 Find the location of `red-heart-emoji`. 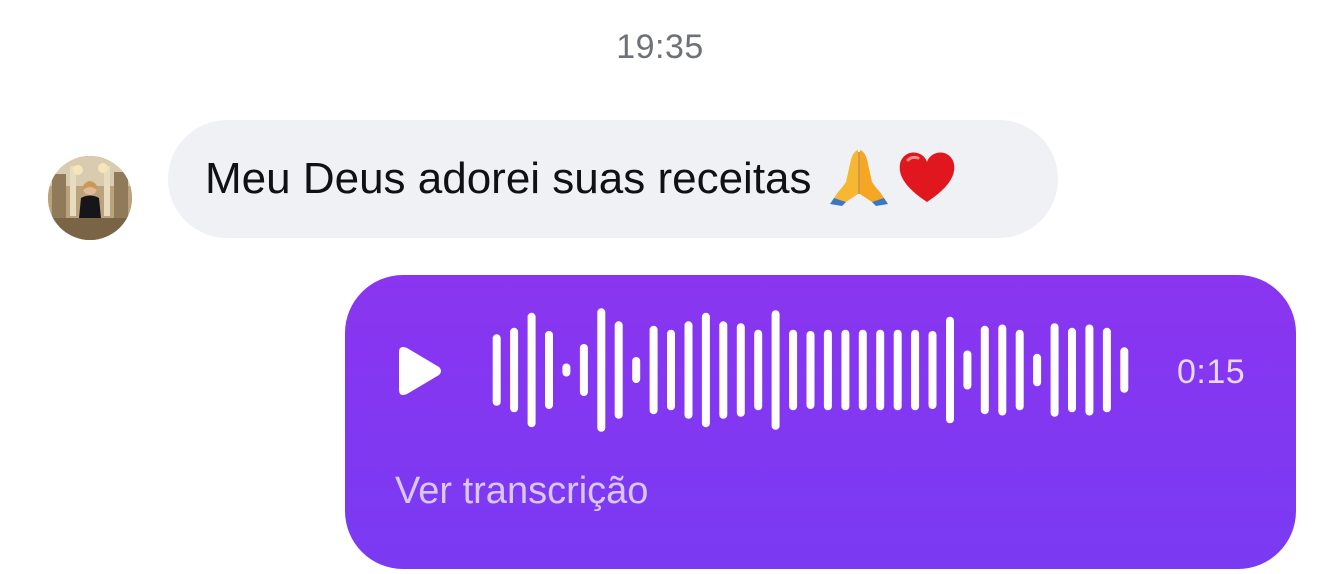

red-heart-emoji is located at coordinates (927, 179).